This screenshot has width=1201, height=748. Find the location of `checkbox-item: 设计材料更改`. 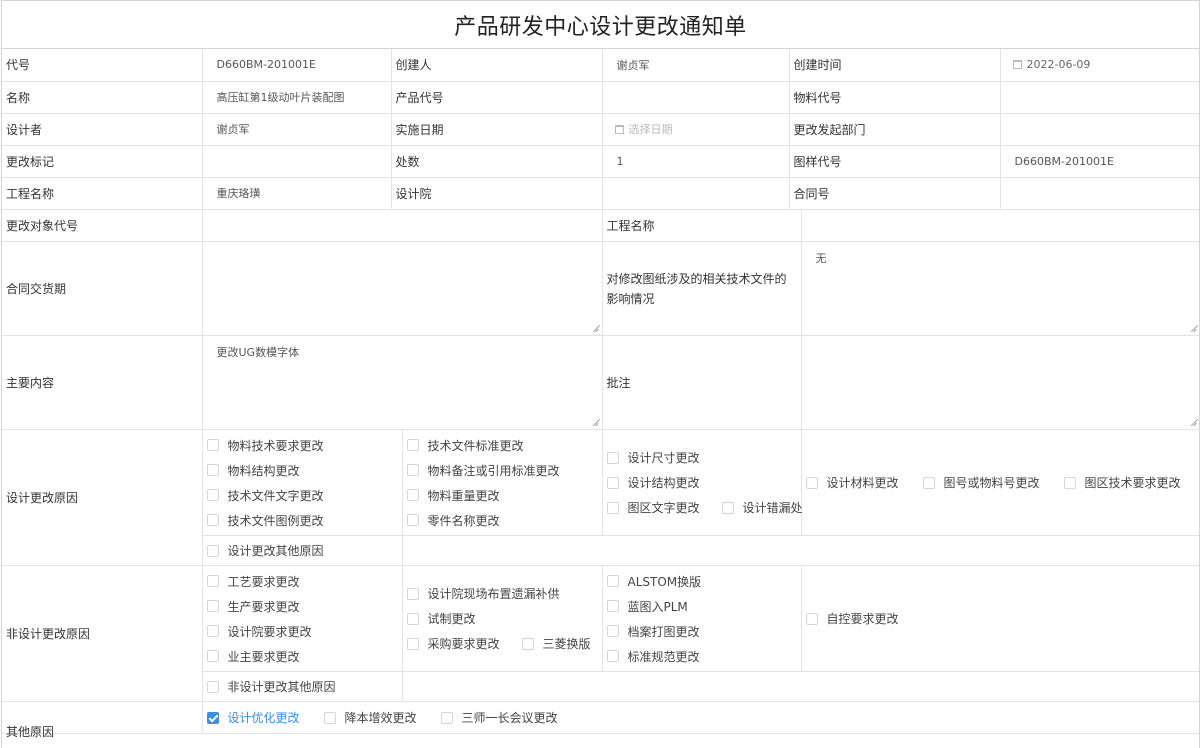

checkbox-item: 设计材料更改 is located at coordinates (852, 482).